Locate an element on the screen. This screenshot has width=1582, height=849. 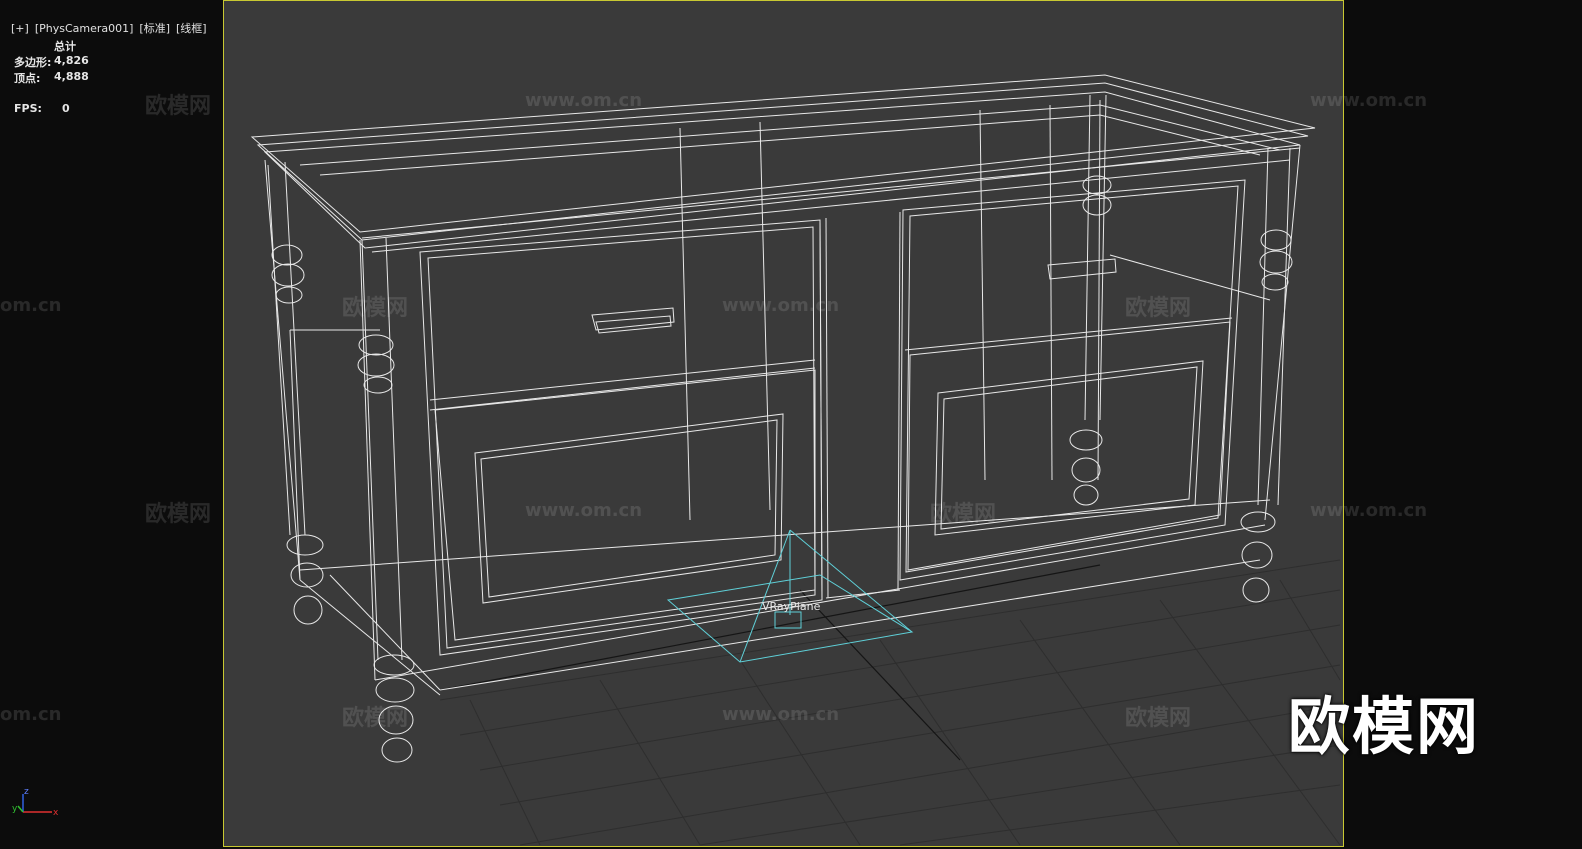
y-axis-label: y is located at coordinates (15, 809).